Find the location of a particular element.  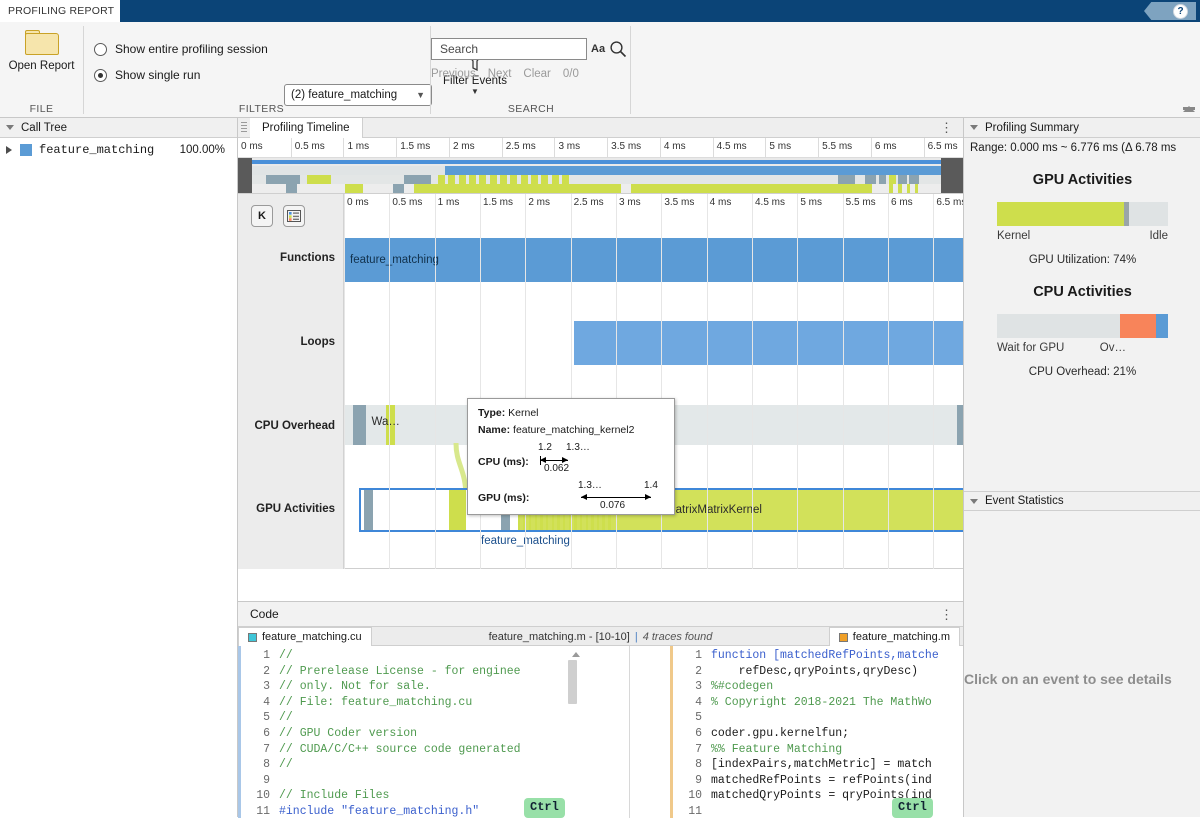

overview-functions-line is located at coordinates (596, 162).